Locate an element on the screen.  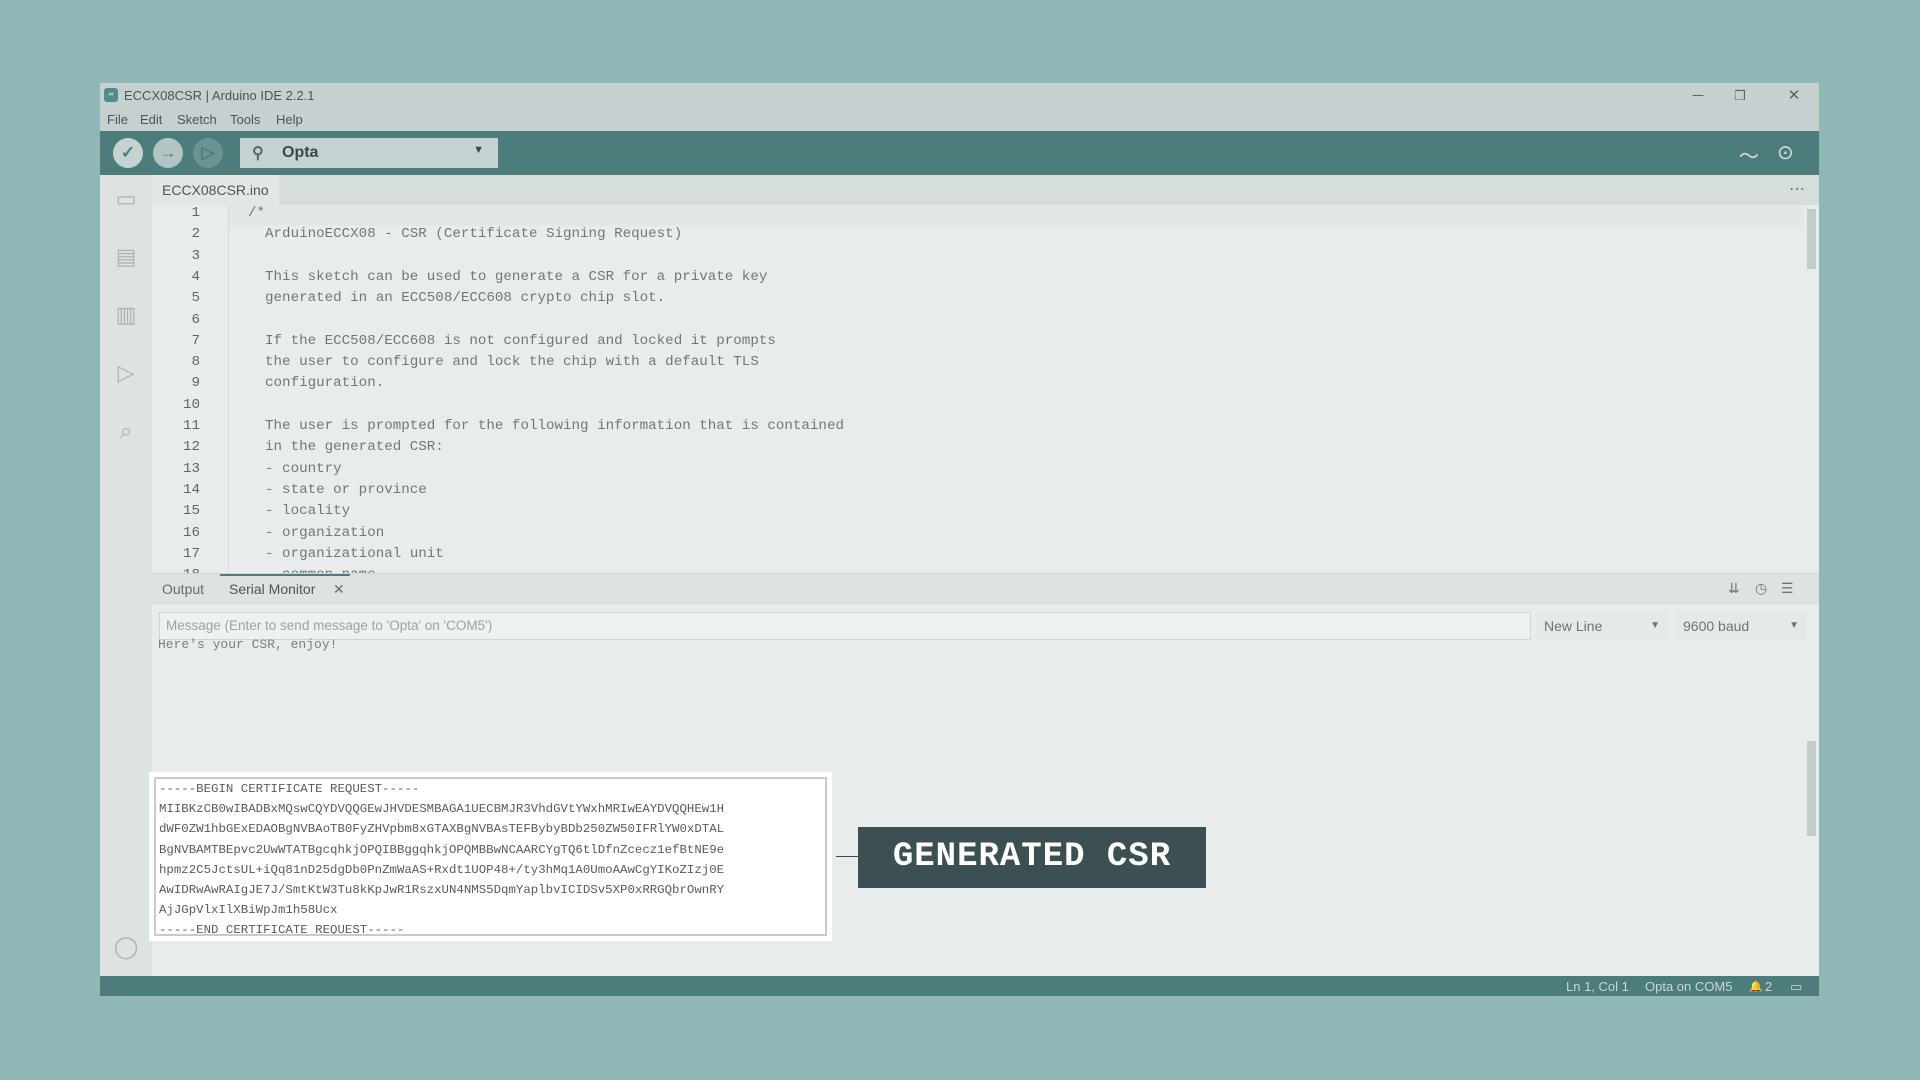
profile-icon: ◯ is located at coordinates (126, 947).